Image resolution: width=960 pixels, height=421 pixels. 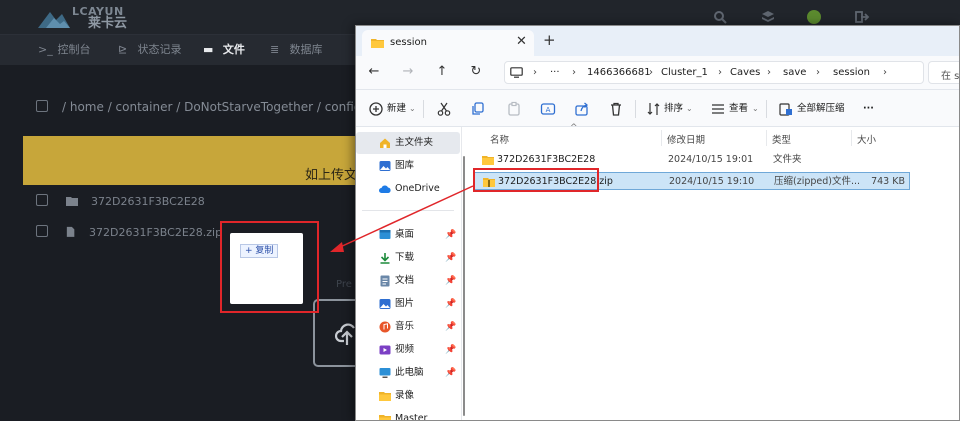 What do you see at coordinates (514, 109) in the screenshot?
I see `paste-icon` at bounding box center [514, 109].